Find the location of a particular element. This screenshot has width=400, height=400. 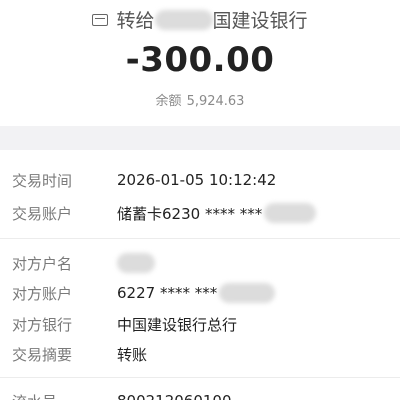

summary-label: 交易摘要 is located at coordinates (42, 354).